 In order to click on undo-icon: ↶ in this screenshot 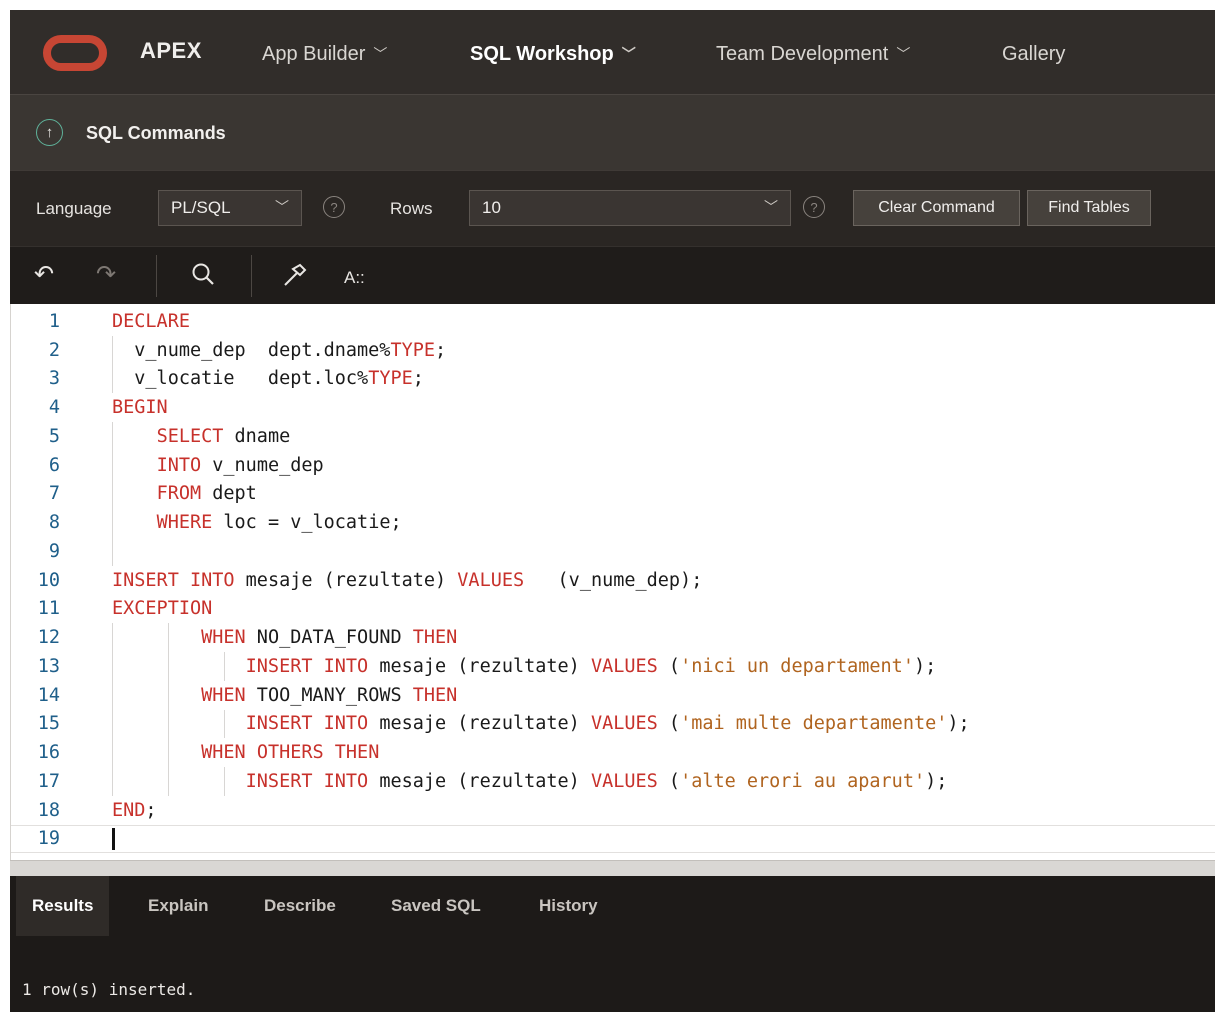, I will do `click(44, 275)`.